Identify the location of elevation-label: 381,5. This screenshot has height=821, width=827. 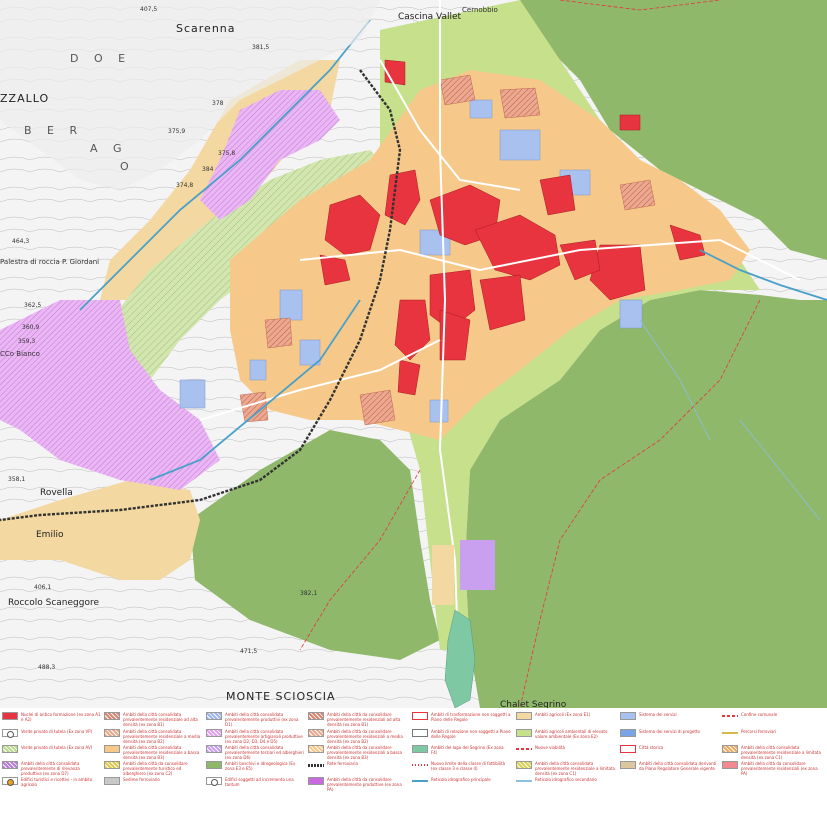
(261, 47).